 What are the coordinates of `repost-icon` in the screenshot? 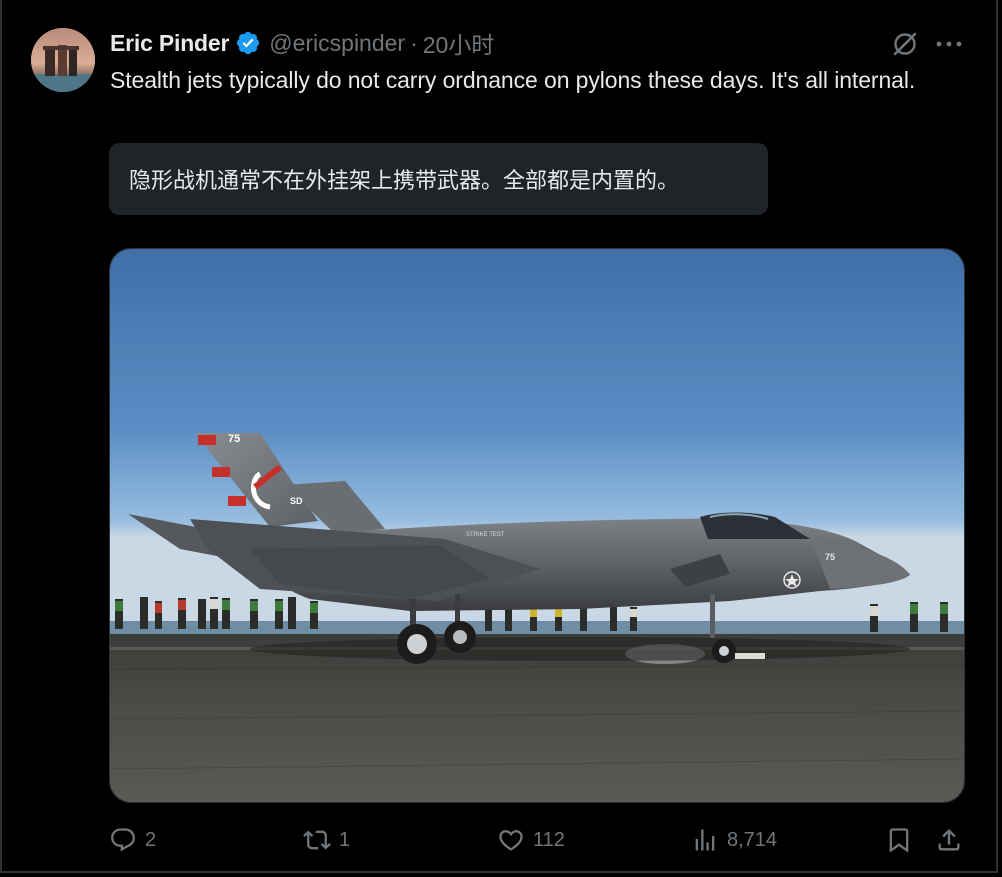 It's located at (317, 840).